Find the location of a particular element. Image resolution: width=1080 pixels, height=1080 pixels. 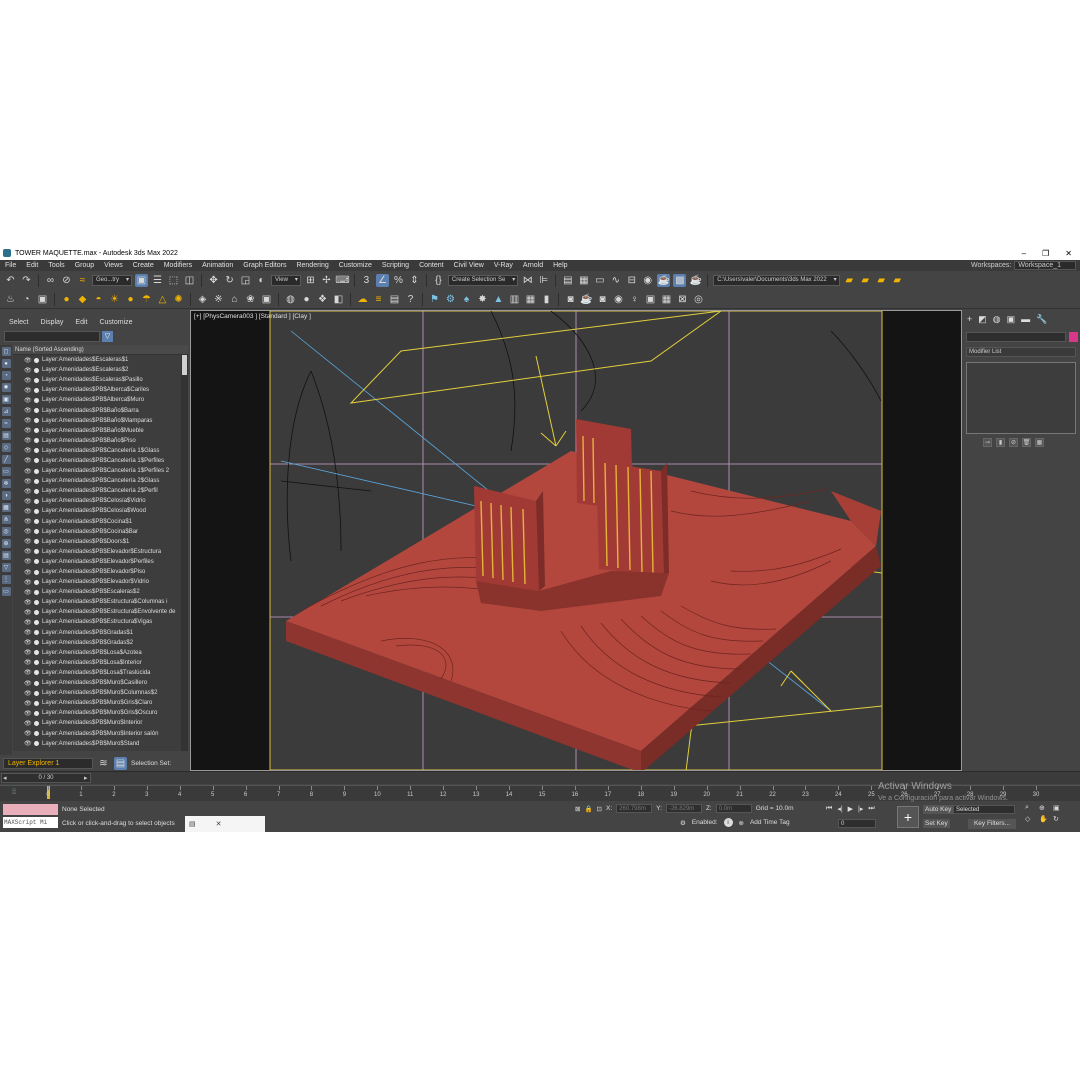

adaptive-degradation-icon: ⚙ is located at coordinates (683, 823).